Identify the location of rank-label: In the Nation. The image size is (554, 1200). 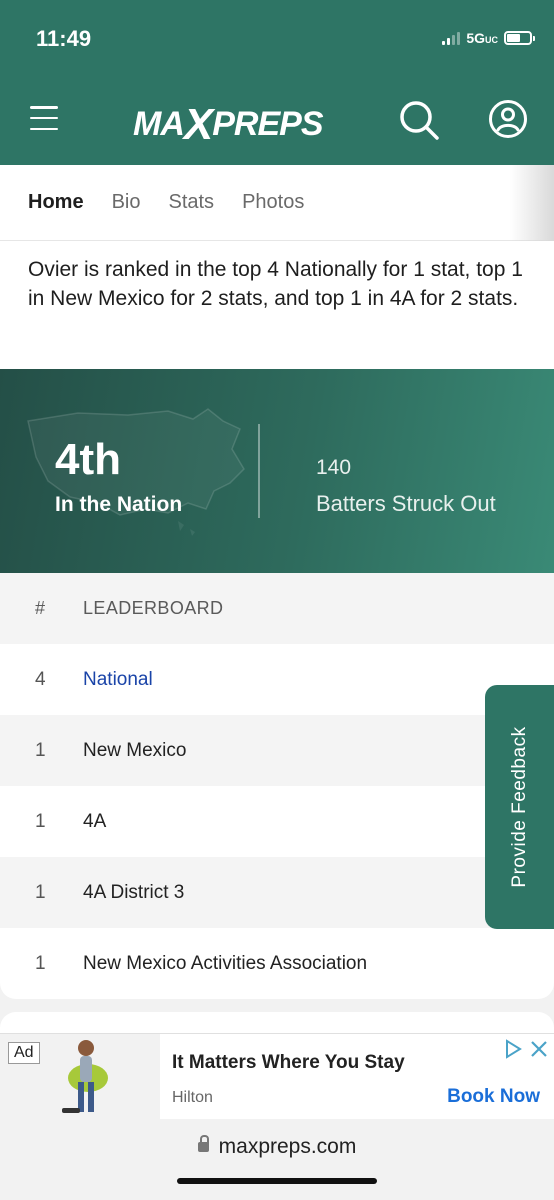
(119, 504).